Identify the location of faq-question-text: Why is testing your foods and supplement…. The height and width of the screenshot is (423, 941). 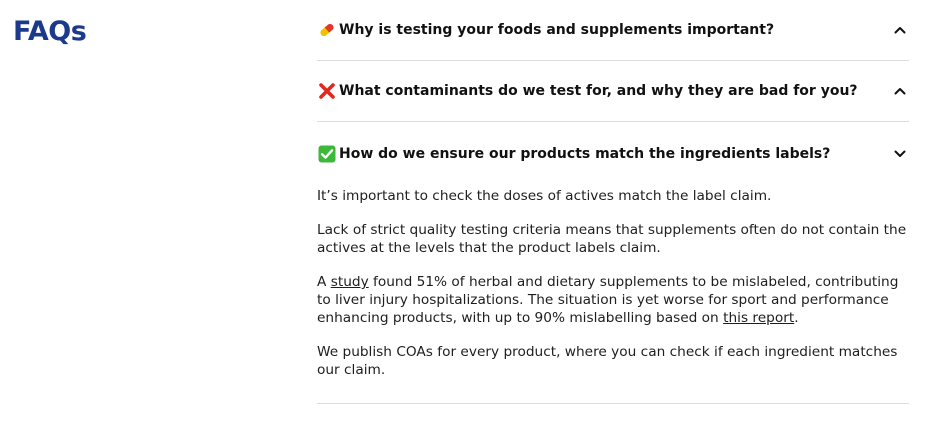
(557, 30).